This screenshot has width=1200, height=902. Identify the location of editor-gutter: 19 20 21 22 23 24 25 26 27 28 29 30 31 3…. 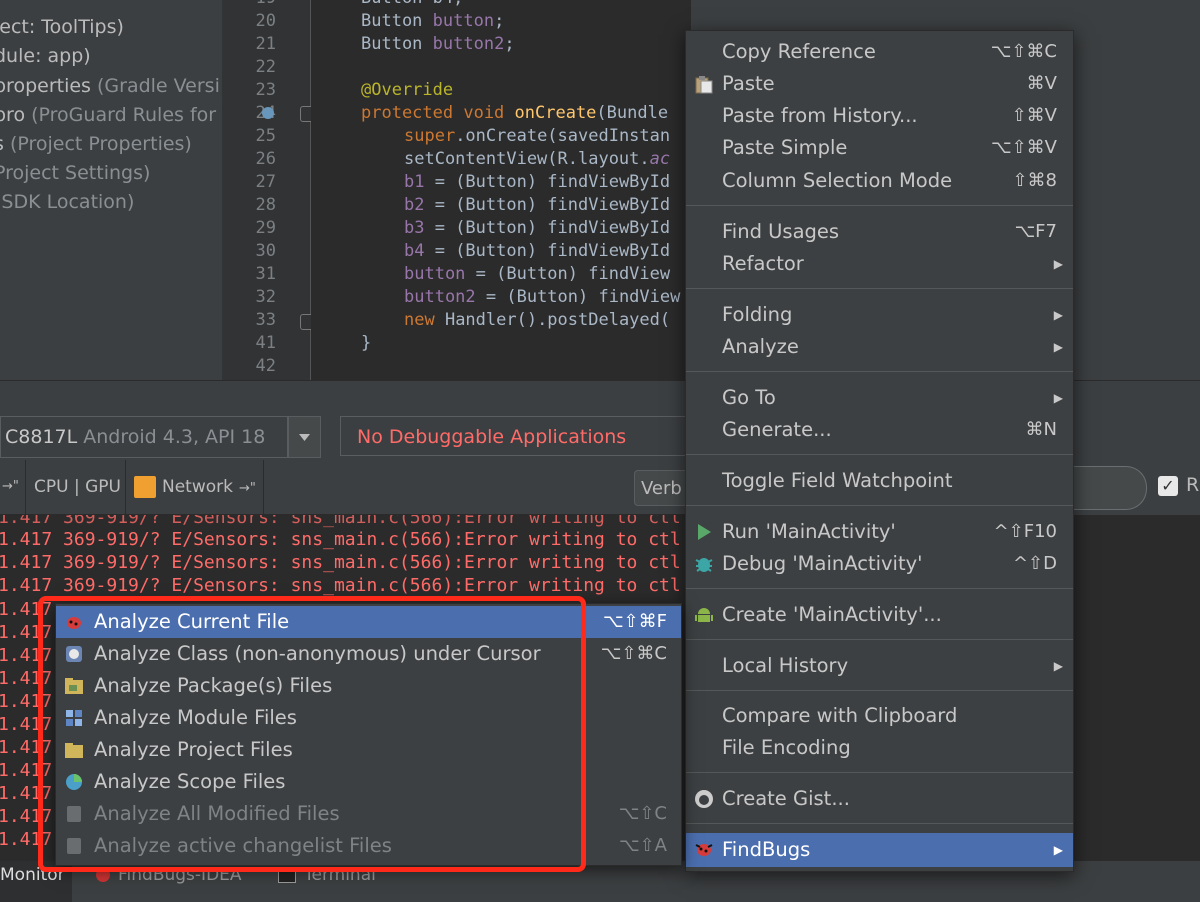
(266, 190).